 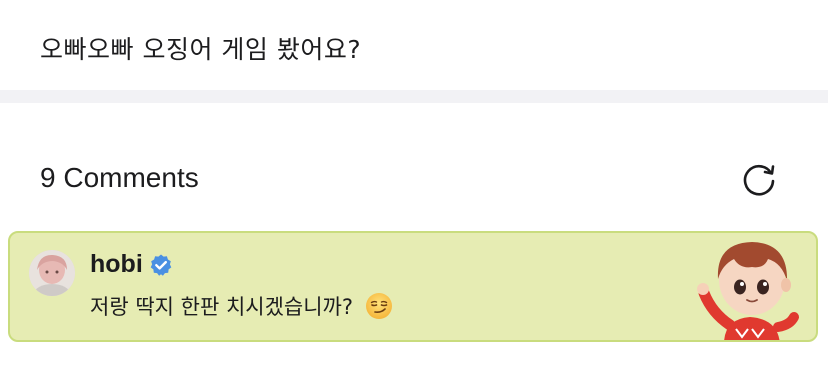 I want to click on comment-text: 저랑 딱지 한판 치시겠습니까?, so click(x=222, y=307).